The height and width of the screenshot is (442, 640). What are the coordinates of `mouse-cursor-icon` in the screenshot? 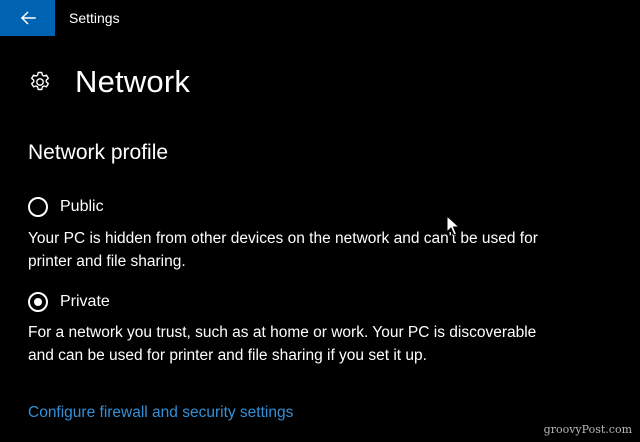 It's located at (453, 225).